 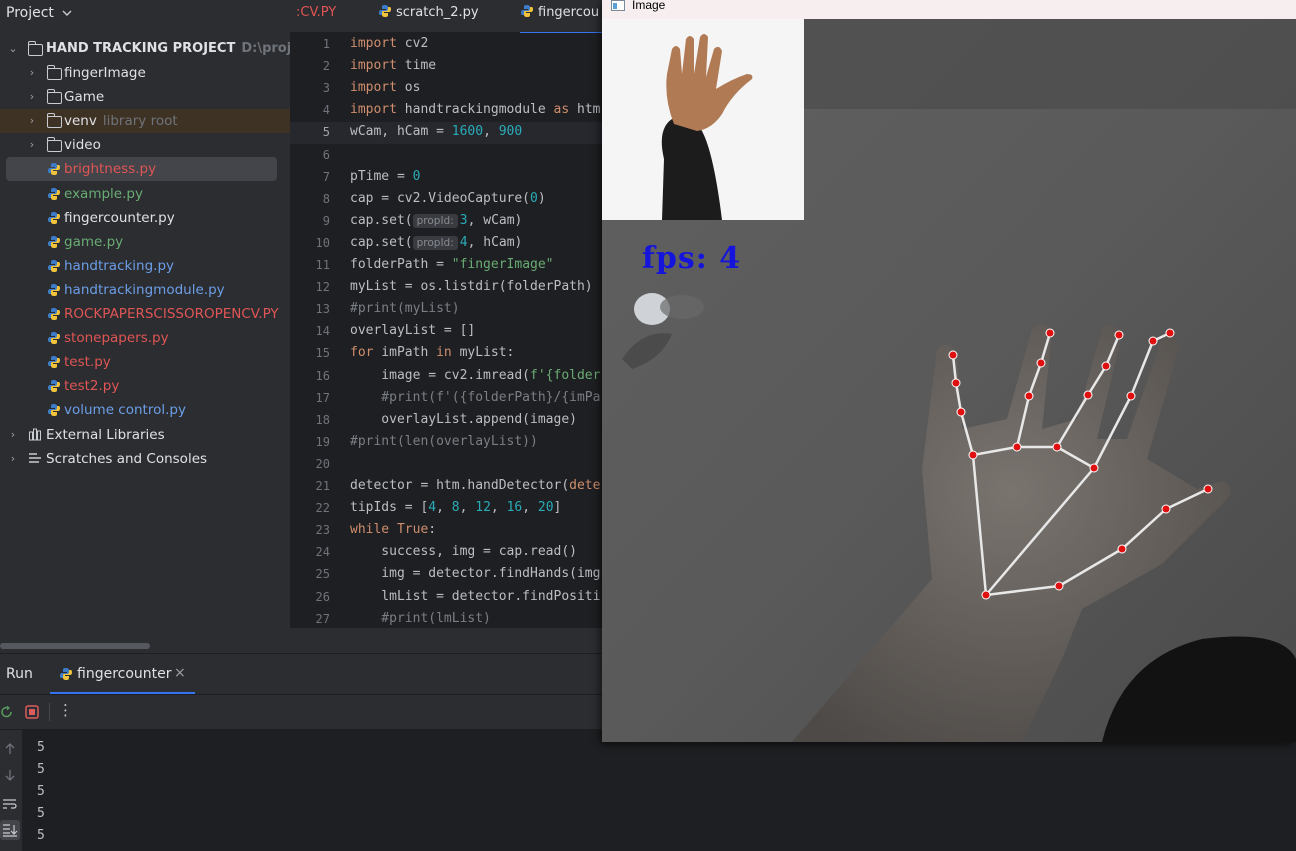 What do you see at coordinates (32, 712) in the screenshot?
I see `stop-icon` at bounding box center [32, 712].